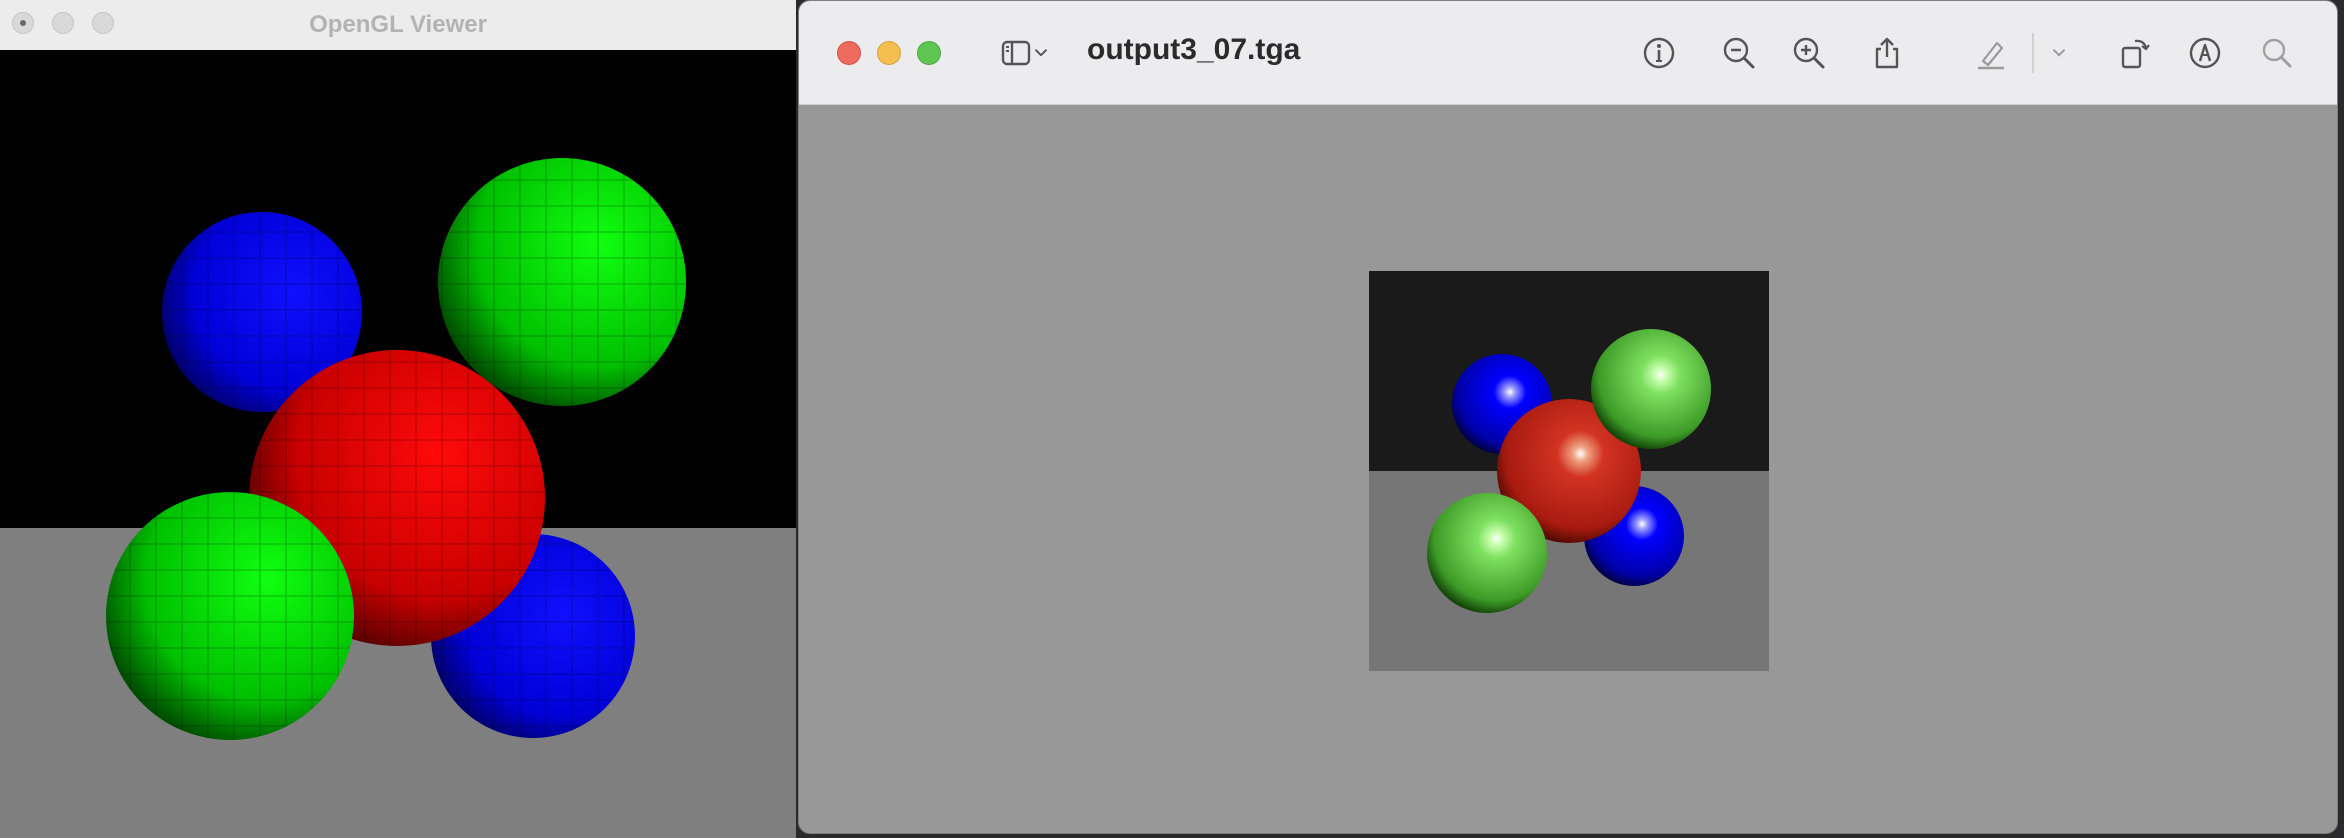 This screenshot has height=838, width=2344. Describe the element at coordinates (1194, 49) in the screenshot. I see `document-filename: output3_07.tga` at that location.